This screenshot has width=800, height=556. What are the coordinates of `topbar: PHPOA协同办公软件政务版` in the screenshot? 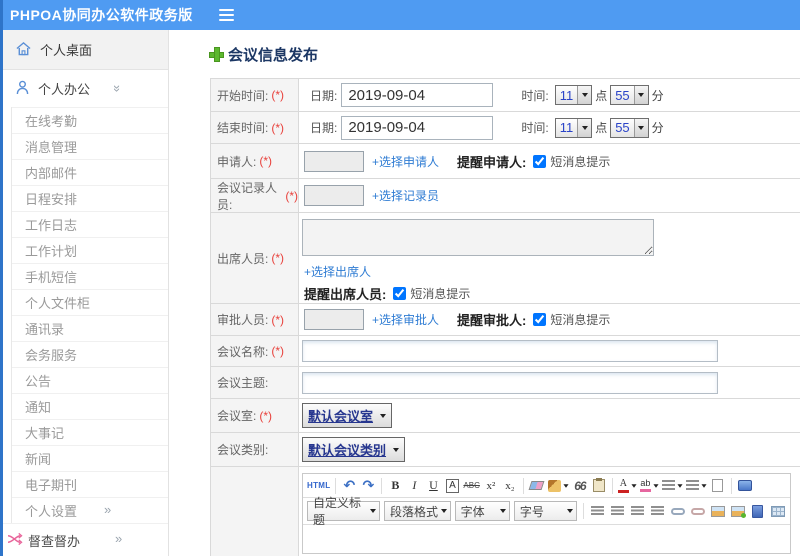 It's located at (401, 15).